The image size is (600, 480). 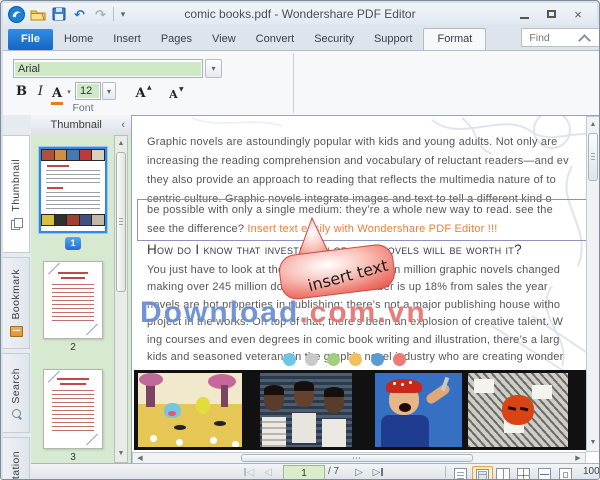 I want to click on chevron-up-icon, so click(x=584, y=40).